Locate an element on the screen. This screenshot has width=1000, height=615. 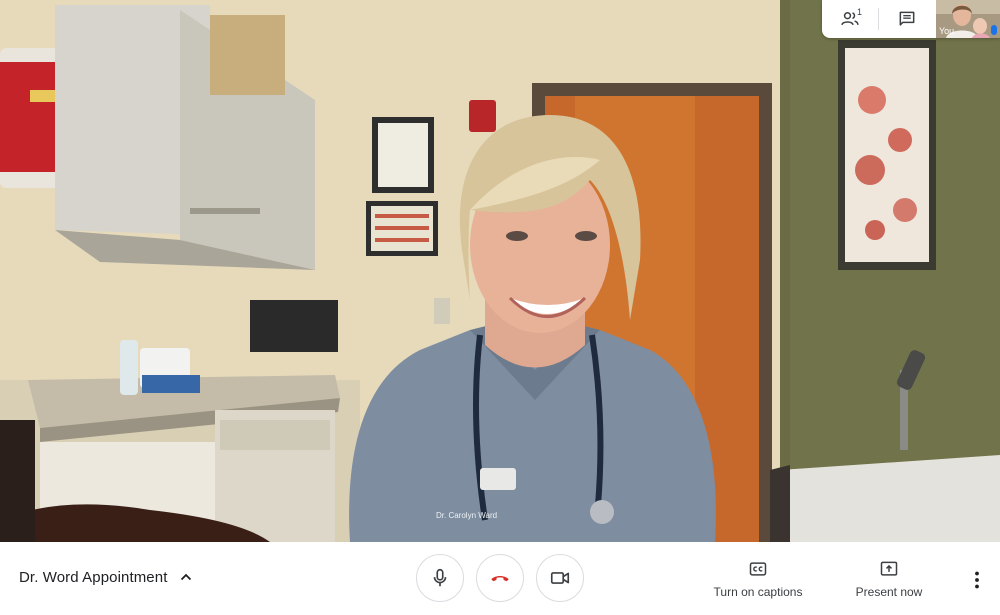
meeting-title: Dr. Word Appointment is located at coordinates (93, 577).